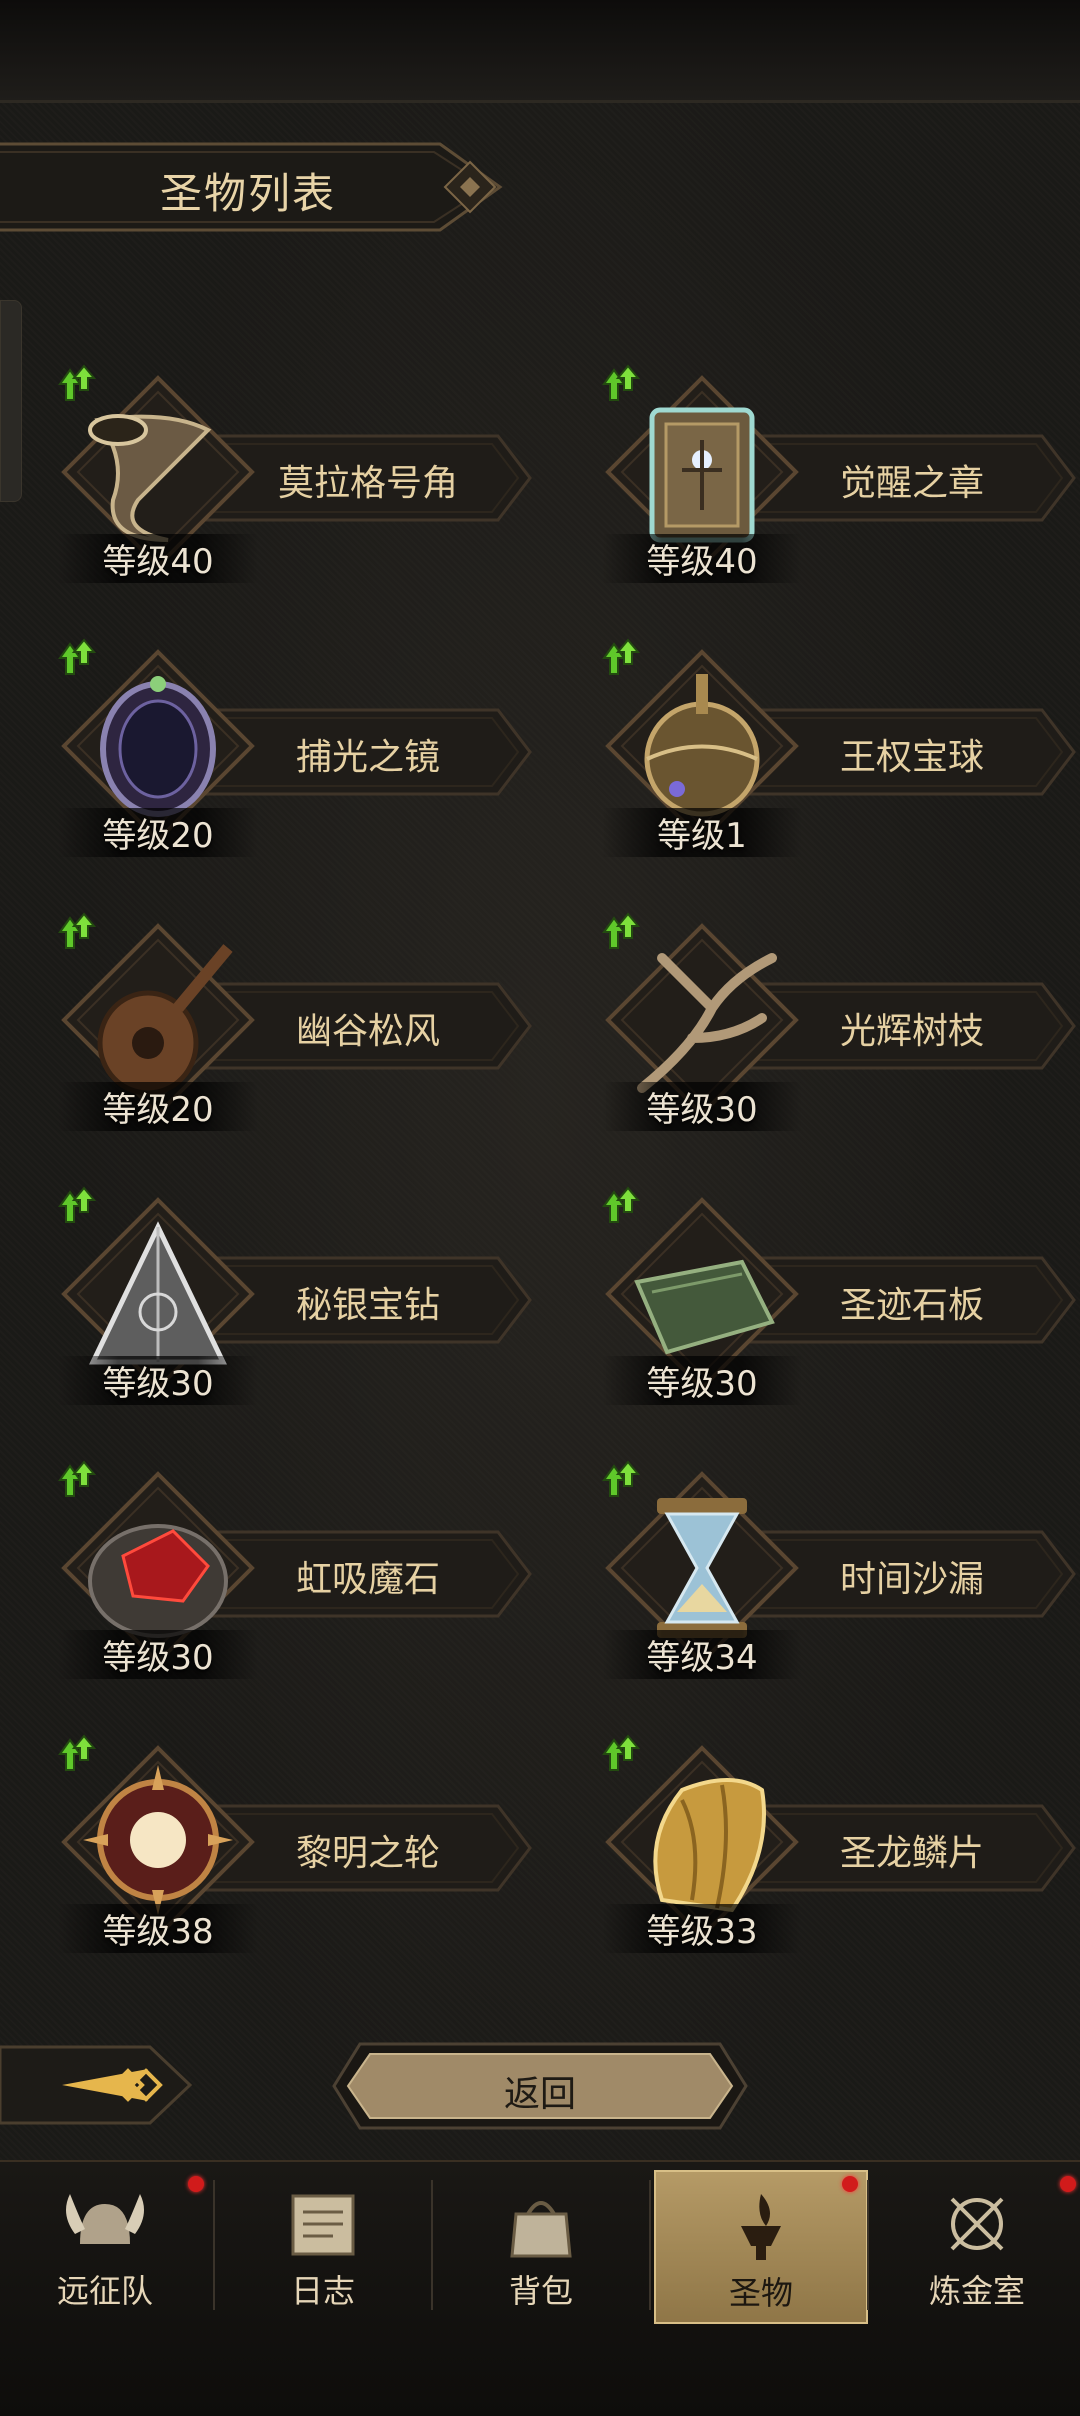  Describe the element at coordinates (288, 1576) in the screenshot. I see `relic-card: 虹吸魔石 等级30` at that location.